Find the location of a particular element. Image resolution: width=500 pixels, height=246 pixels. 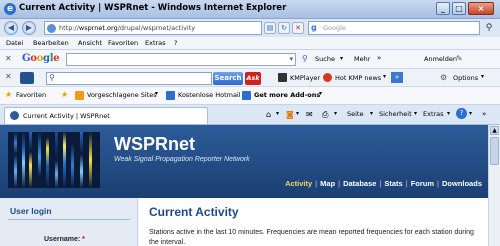

site-slogan: Weak Signal Propagation Reporter Network is located at coordinates (182, 159).